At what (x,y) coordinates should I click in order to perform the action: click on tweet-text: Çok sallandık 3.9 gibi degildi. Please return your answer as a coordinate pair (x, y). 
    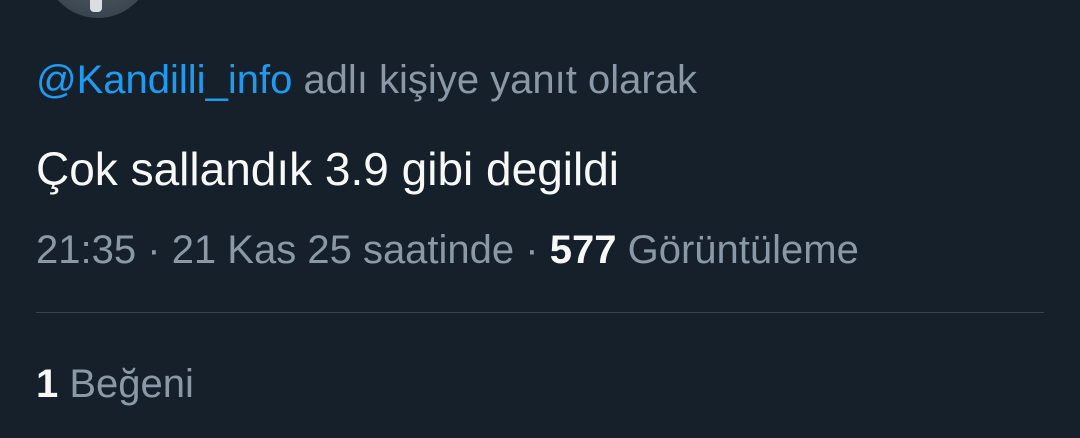
    Looking at the image, I should click on (328, 169).